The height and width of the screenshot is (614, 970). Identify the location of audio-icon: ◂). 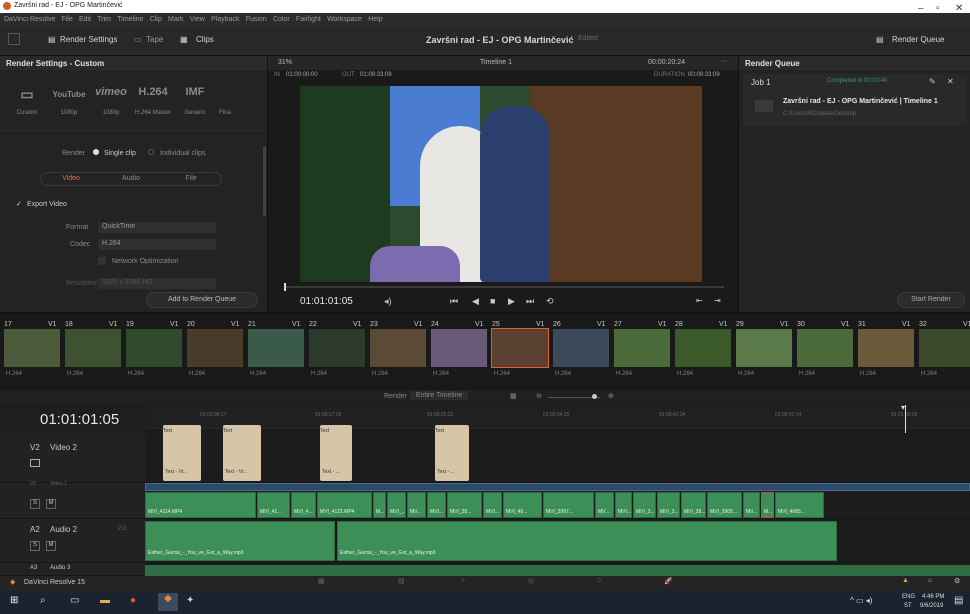
(388, 301).